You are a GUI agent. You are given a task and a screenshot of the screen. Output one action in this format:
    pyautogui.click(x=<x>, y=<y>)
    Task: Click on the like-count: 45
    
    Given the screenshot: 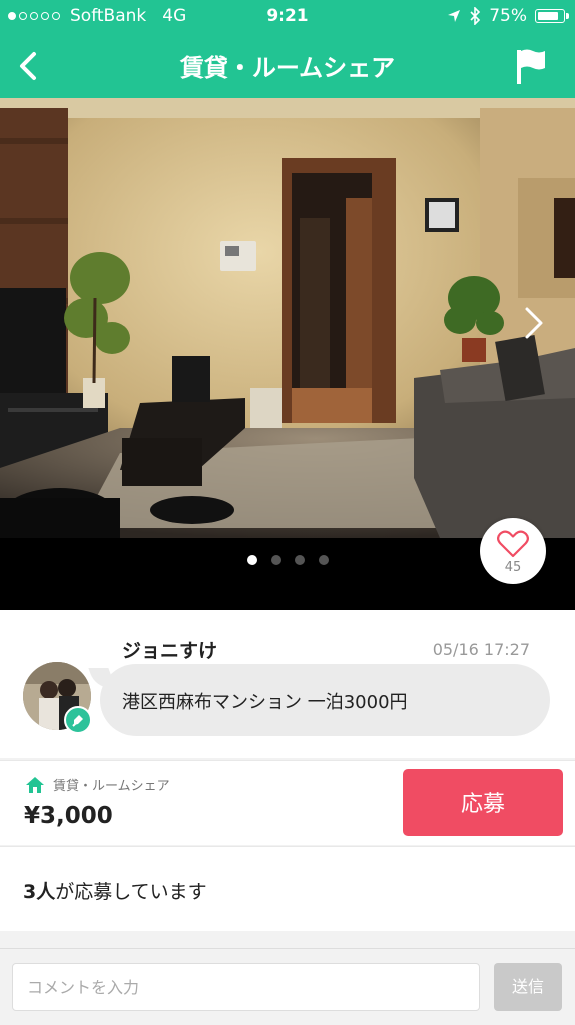 What is the action you would take?
    pyautogui.click(x=513, y=567)
    